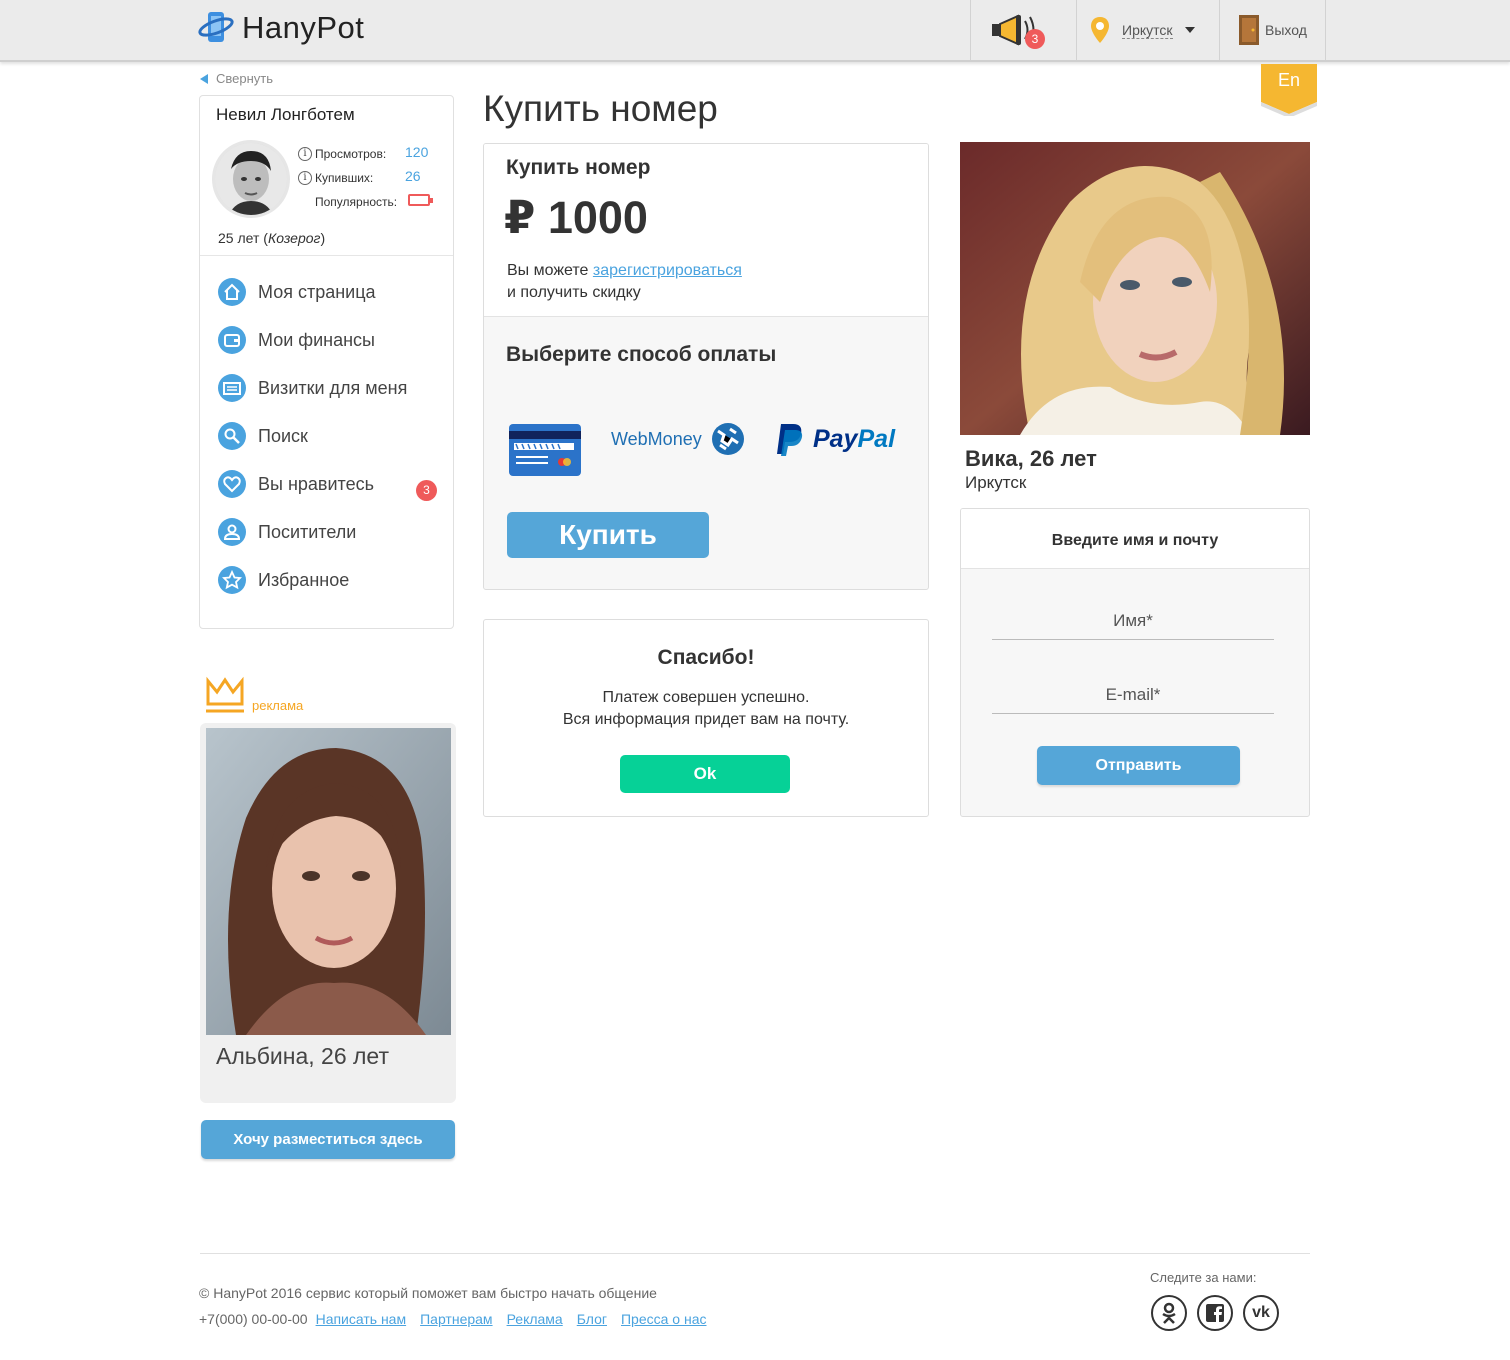 The width and height of the screenshot is (1510, 1360). What do you see at coordinates (535, 1319) in the screenshot?
I see `footer-link-ads: Реклама` at bounding box center [535, 1319].